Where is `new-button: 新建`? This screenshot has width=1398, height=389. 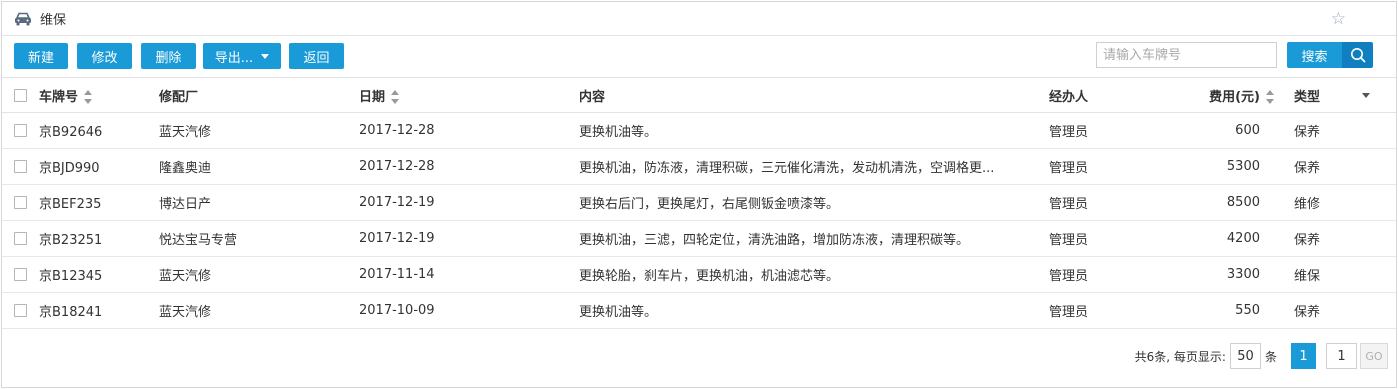
new-button: 新建 is located at coordinates (41, 56).